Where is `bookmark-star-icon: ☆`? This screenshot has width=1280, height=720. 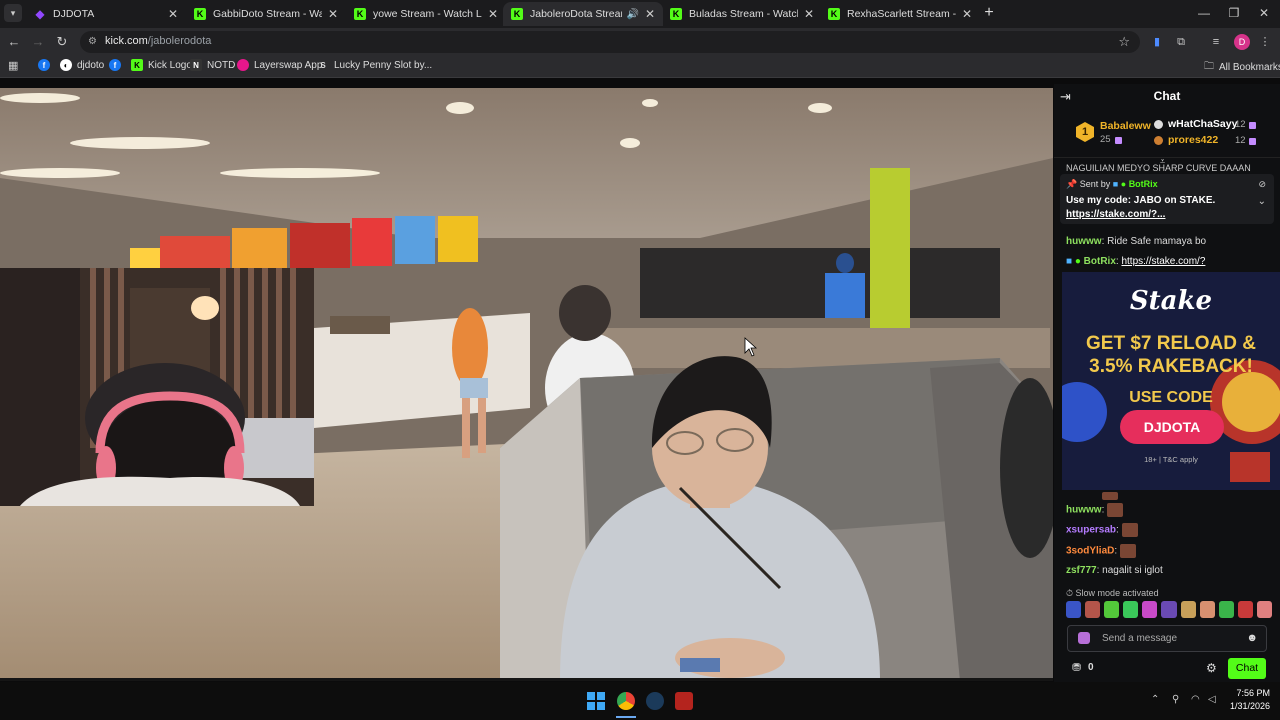
bookmark-star-icon: ☆ is located at coordinates (1124, 42).